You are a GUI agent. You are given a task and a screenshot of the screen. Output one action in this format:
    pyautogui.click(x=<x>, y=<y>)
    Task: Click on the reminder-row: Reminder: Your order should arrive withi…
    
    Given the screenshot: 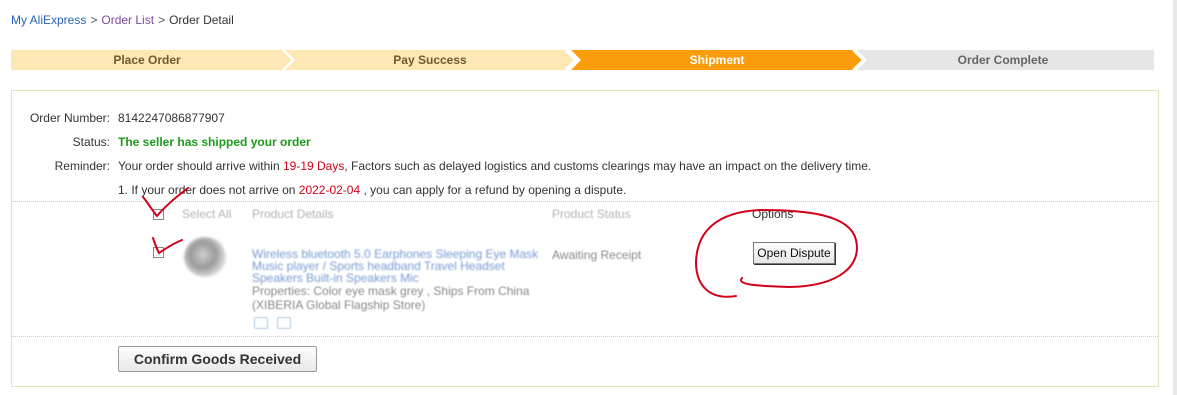 What is the action you would take?
    pyautogui.click(x=585, y=166)
    